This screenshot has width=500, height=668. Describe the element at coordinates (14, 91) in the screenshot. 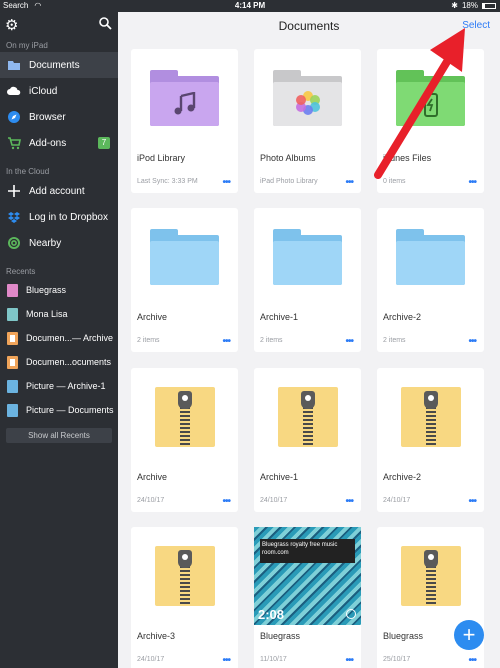

I see `cloud-icon` at that location.